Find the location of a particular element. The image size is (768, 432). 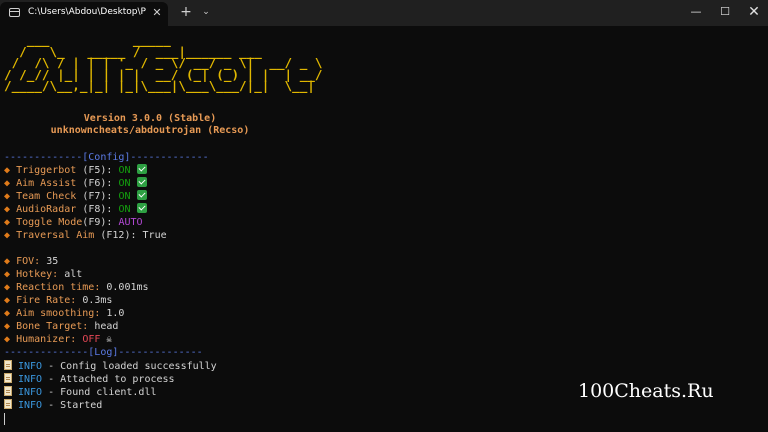

close-button: ✕ is located at coordinates (752, 13).